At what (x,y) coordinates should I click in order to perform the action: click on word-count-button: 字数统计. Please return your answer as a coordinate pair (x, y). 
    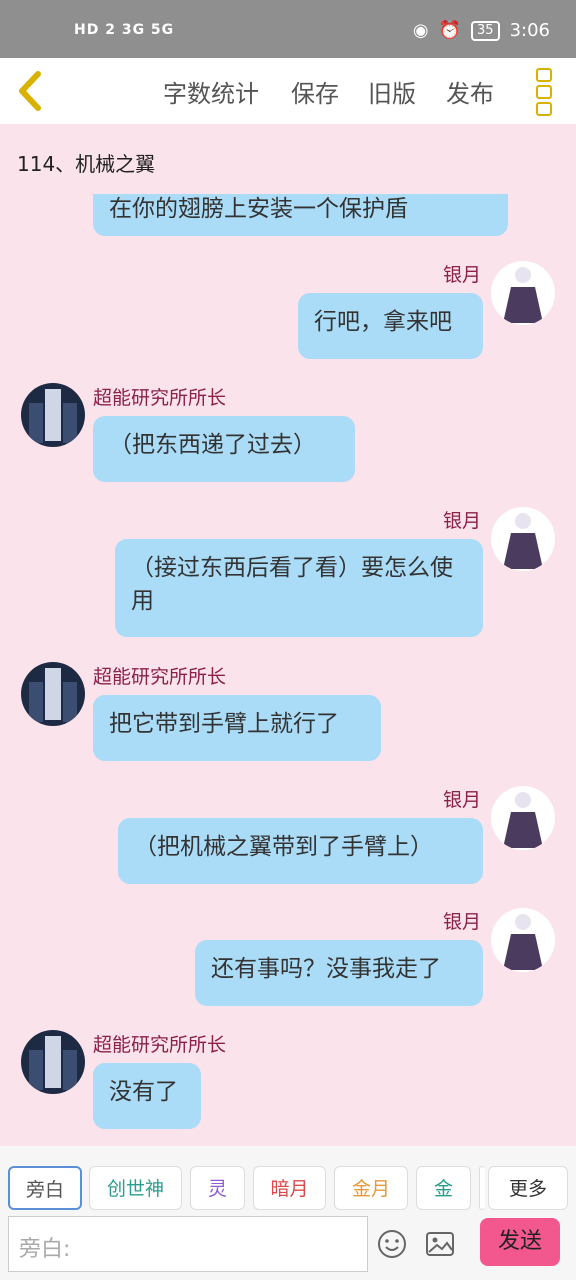
    Looking at the image, I should click on (211, 91).